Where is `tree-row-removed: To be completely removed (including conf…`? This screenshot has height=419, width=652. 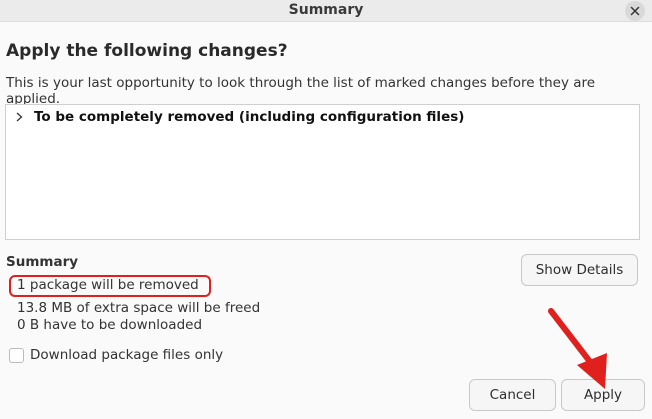
tree-row-removed: To be completely removed (including conf… is located at coordinates (239, 117).